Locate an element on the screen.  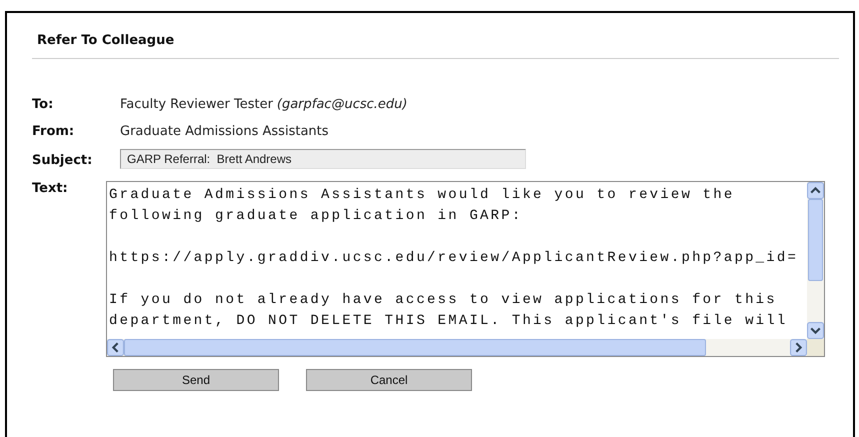
vertical-scrollbar is located at coordinates (815, 260).